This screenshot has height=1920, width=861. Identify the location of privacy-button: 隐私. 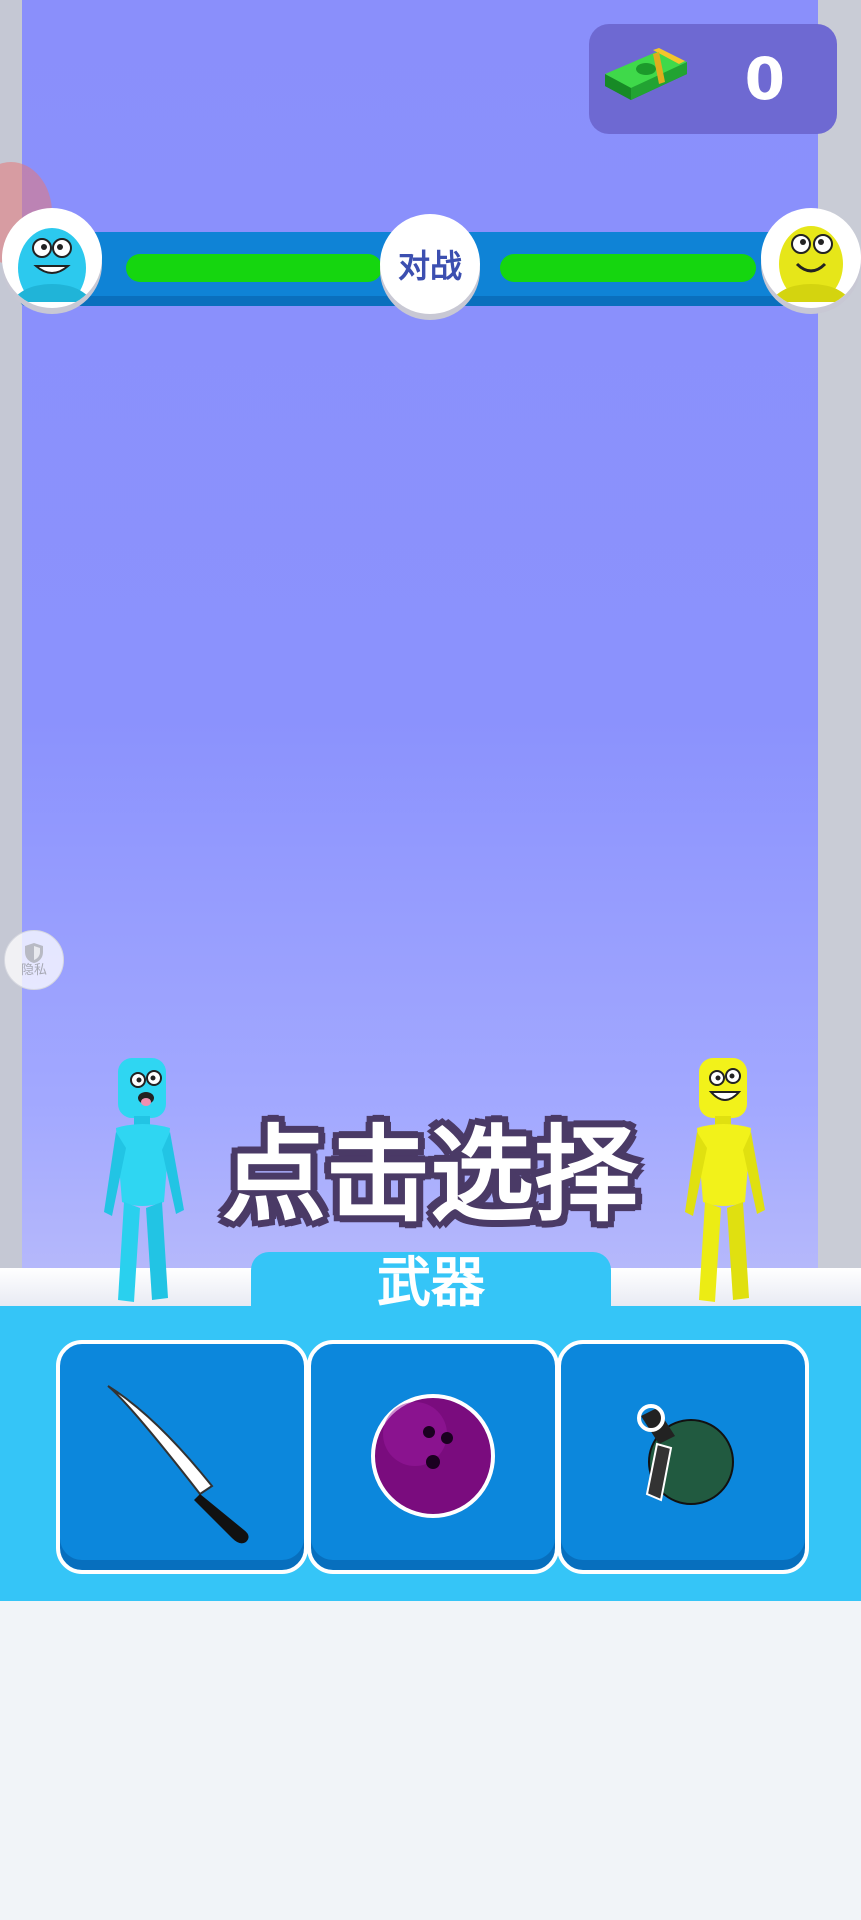
(34, 960).